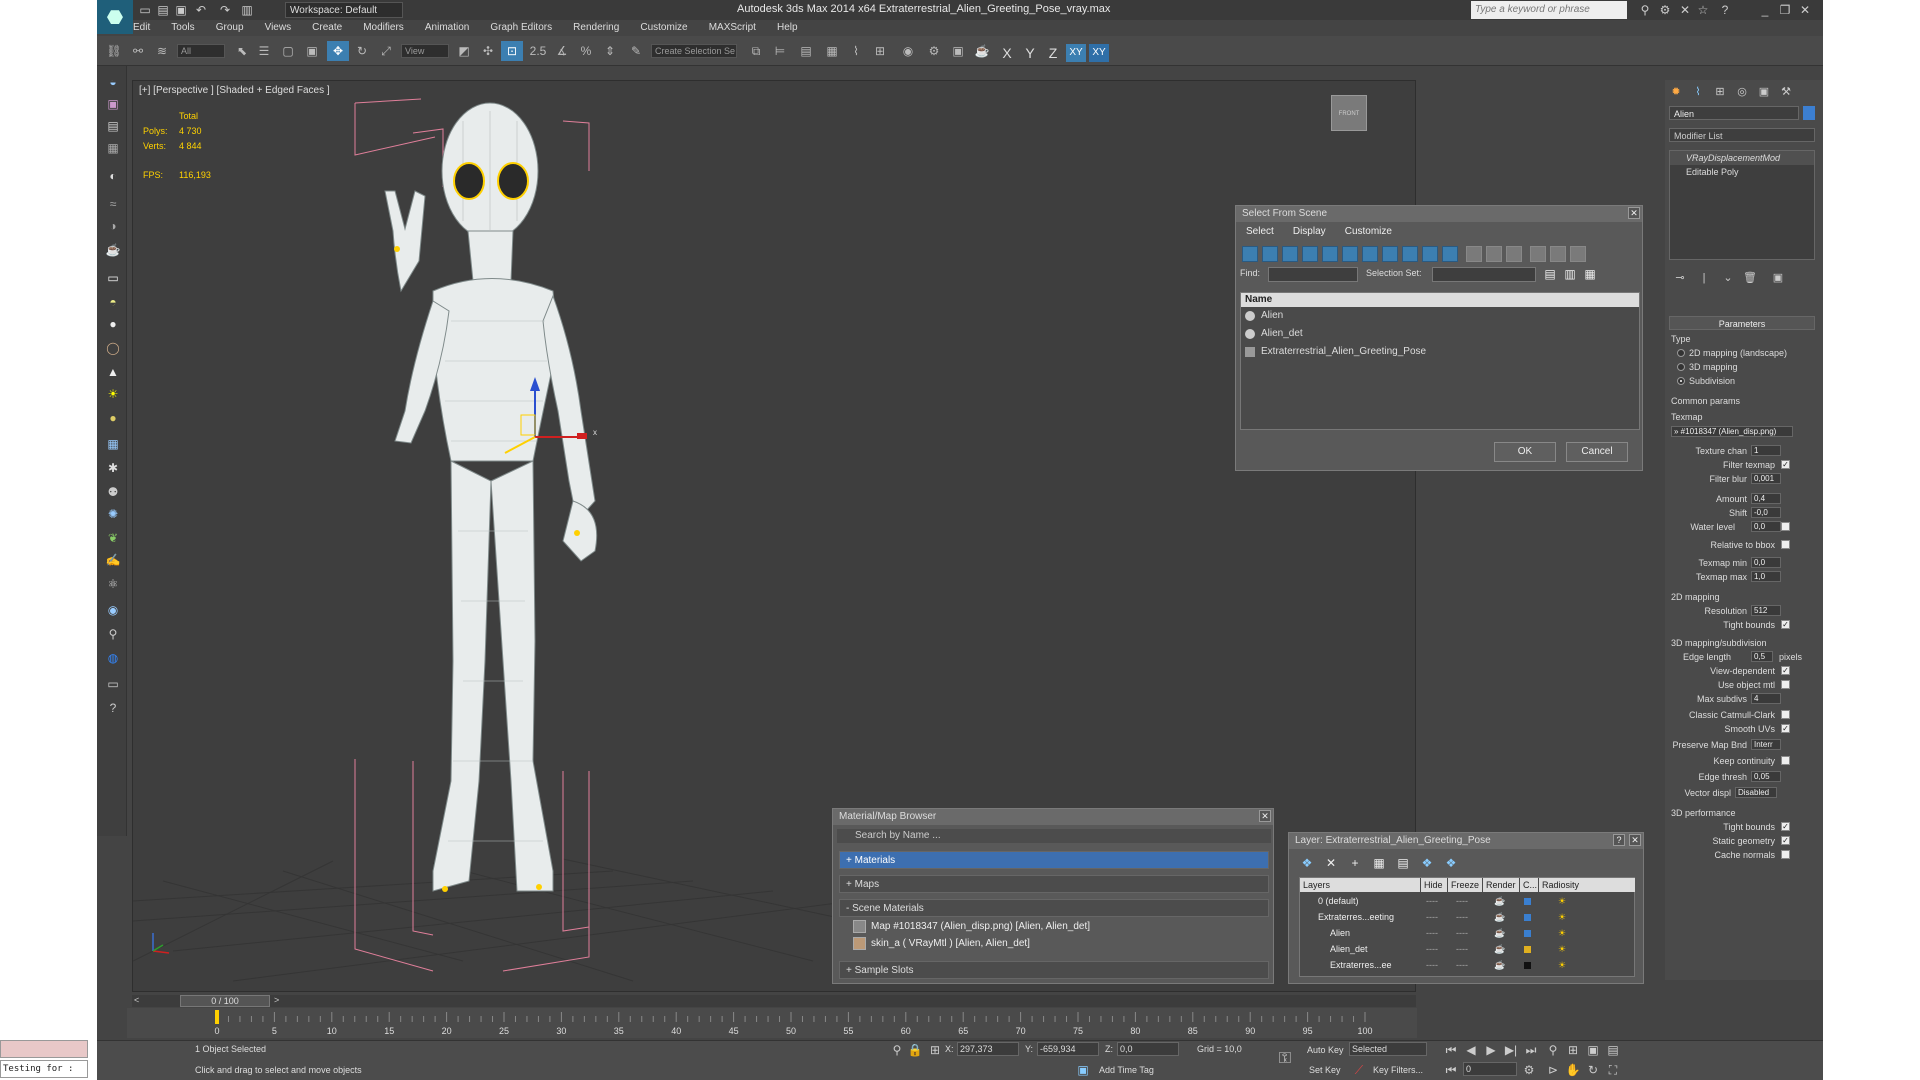 The image size is (1920, 1080). I want to click on select-from-scene-close-icon: ✕, so click(1634, 213).